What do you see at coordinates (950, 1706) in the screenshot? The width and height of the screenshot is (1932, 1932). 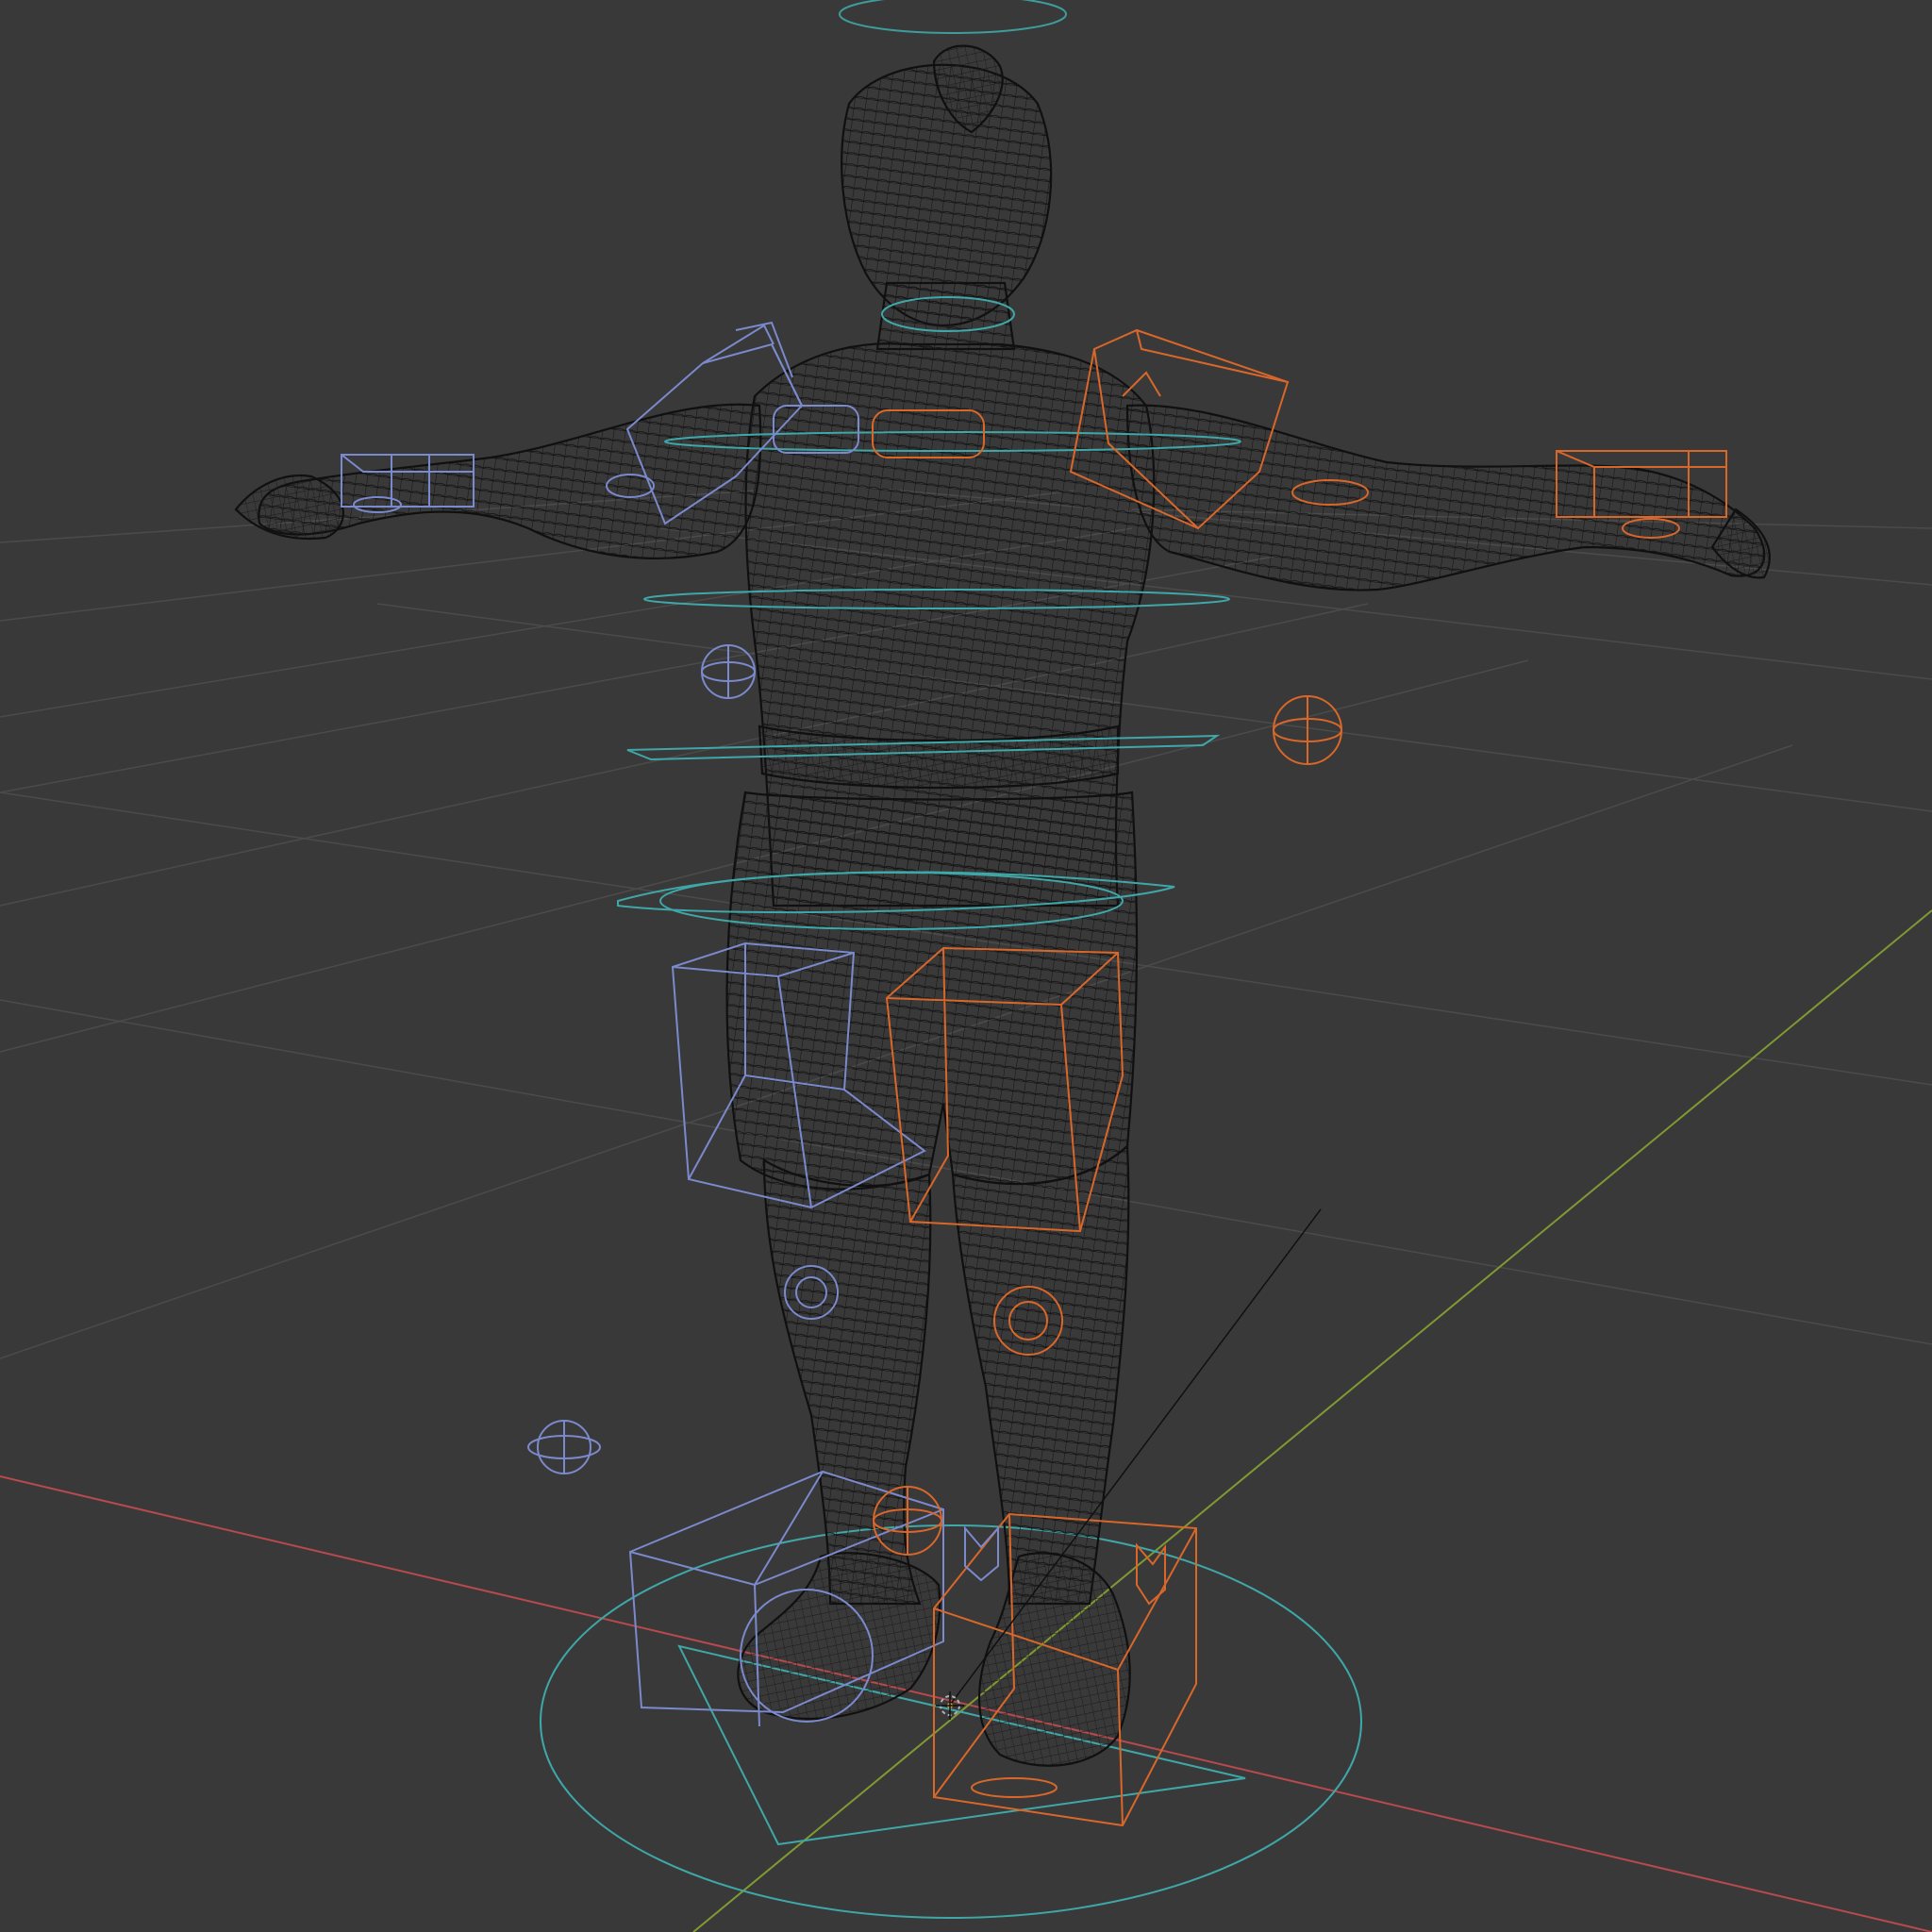 I see `3d-cursor-icon` at bounding box center [950, 1706].